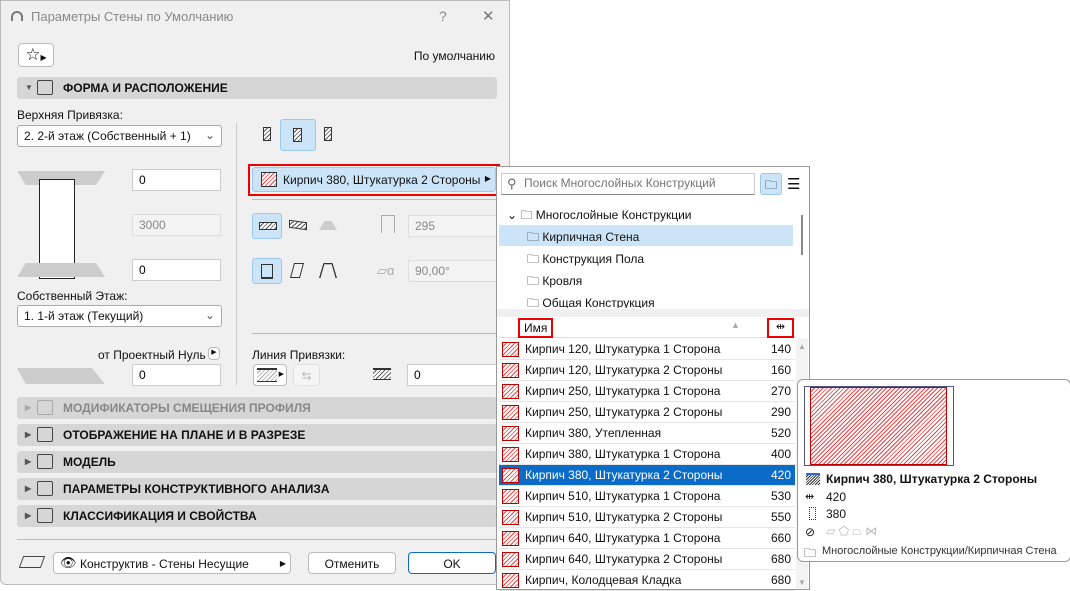 The width and height of the screenshot is (1070, 591). What do you see at coordinates (647, 517) in the screenshot?
I see `list-item: Кирпич 510, Штукатурка 2 Стороны 550` at bounding box center [647, 517].